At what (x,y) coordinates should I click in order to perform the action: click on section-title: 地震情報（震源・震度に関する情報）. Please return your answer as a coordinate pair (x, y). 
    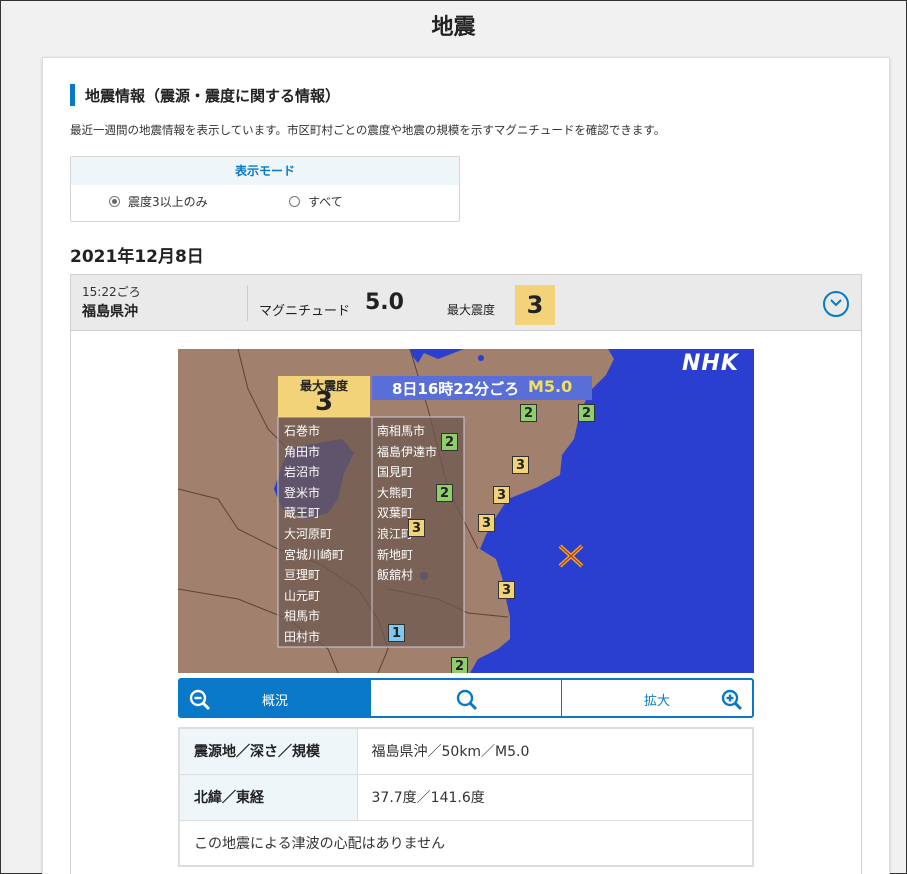
    Looking at the image, I should click on (213, 95).